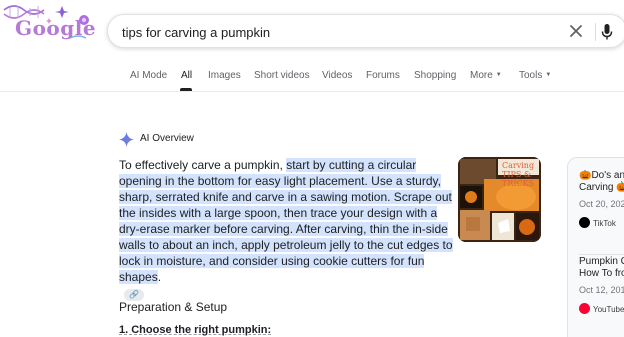 The image size is (624, 337). Describe the element at coordinates (126, 139) in the screenshot. I see `sparkle-icon` at that location.